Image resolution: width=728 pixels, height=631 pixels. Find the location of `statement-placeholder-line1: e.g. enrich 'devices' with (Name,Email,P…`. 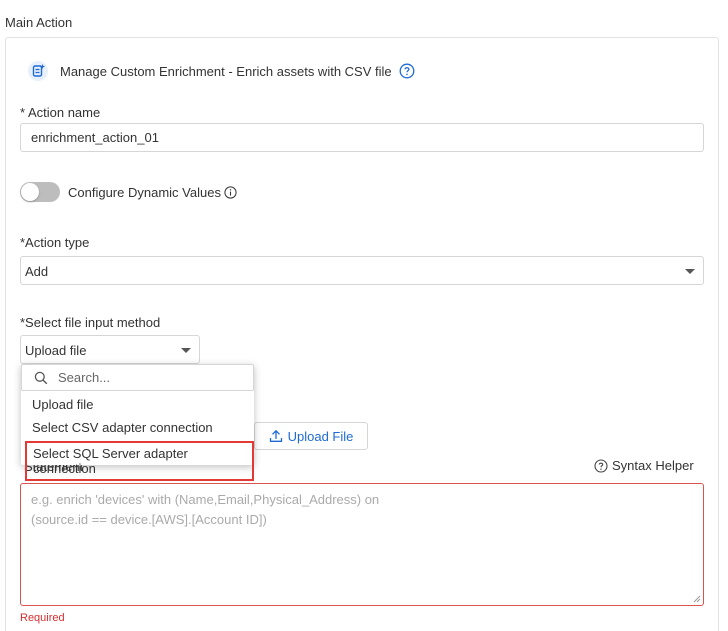

statement-placeholder-line1: e.g. enrich 'devices' with (Name,Email,P… is located at coordinates (205, 499).